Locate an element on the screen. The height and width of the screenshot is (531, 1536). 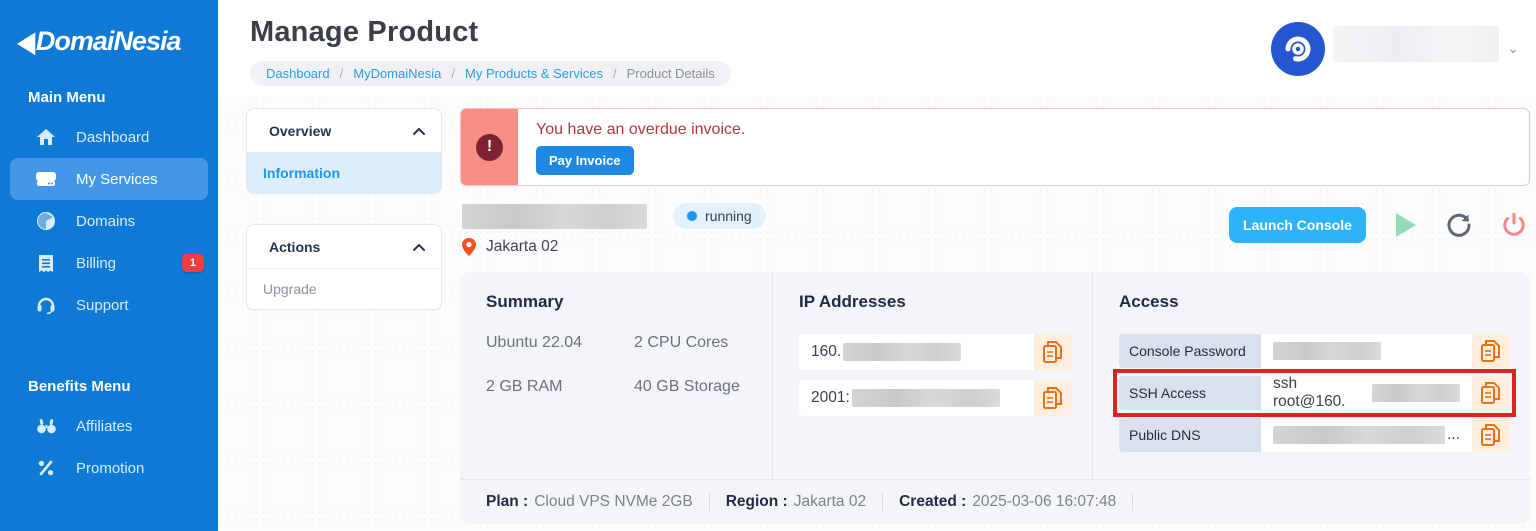
overview-panel-header: Overview is located at coordinates (344, 131).